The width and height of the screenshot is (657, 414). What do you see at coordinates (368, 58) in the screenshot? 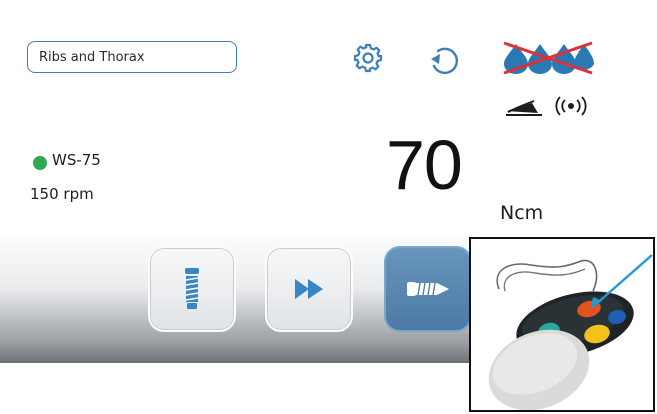
I see `gear-icon` at bounding box center [368, 58].